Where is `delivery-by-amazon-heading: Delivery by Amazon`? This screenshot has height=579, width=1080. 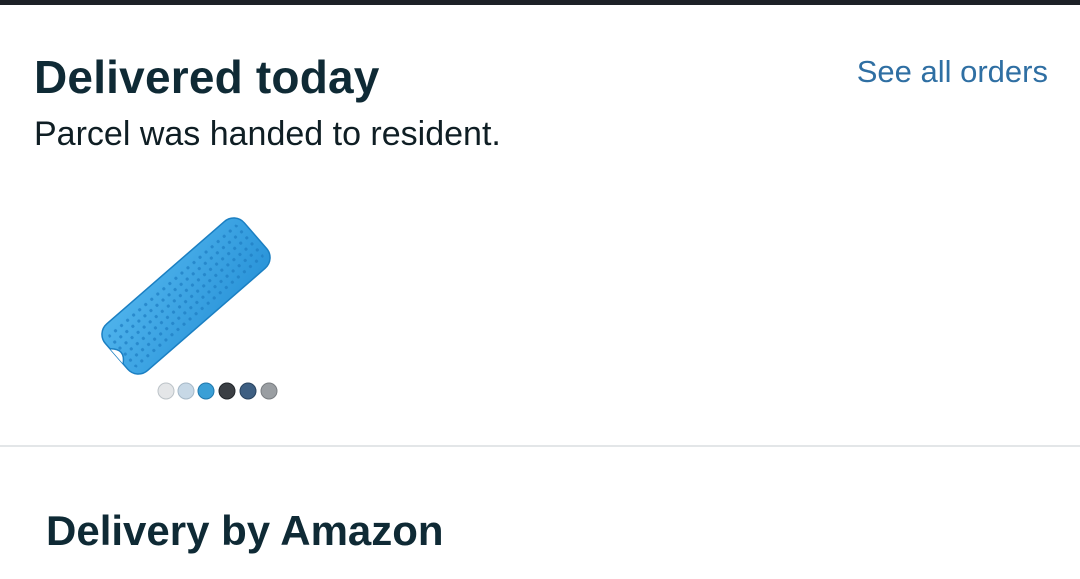 delivery-by-amazon-heading: Delivery by Amazon is located at coordinates (245, 530).